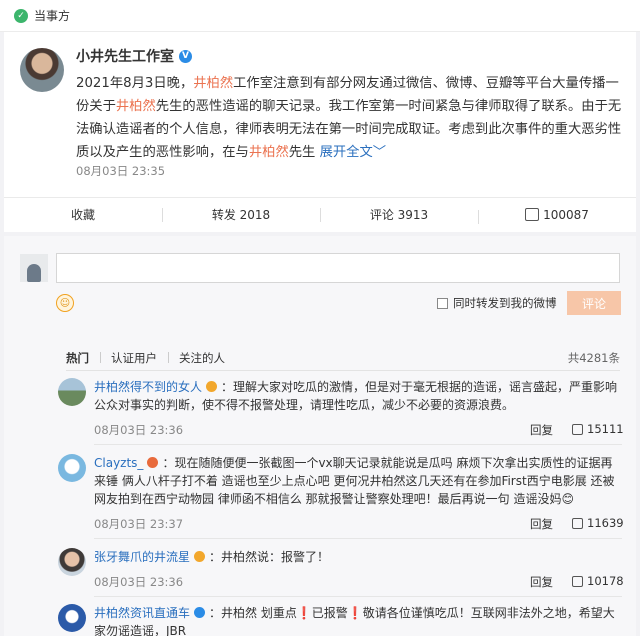 The width and height of the screenshot is (640, 636). I want to click on comment-tabs: 热门 认证用户 关注的人, so click(156, 358).